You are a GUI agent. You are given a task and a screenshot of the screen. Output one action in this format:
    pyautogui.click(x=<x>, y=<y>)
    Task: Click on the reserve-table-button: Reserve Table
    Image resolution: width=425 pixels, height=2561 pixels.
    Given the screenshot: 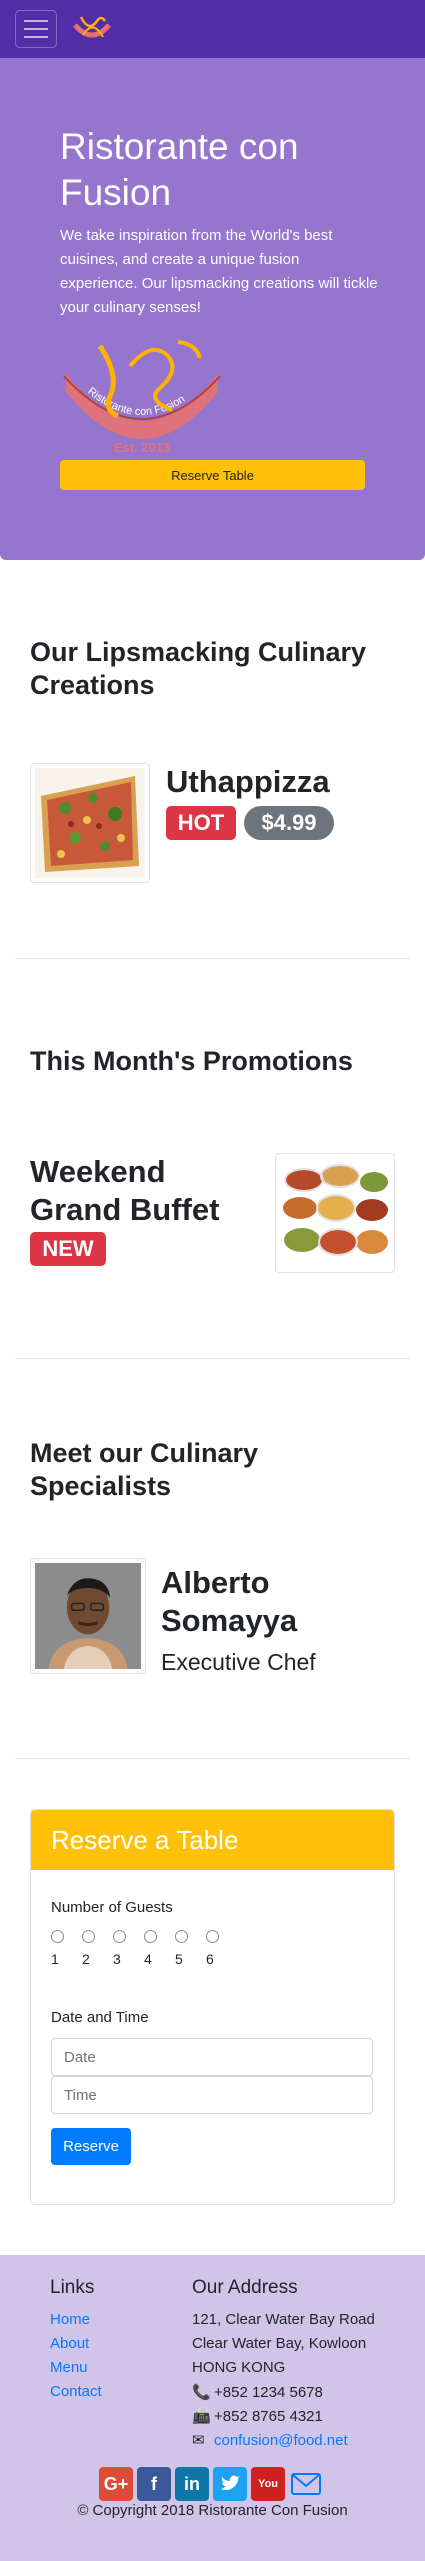 What is the action you would take?
    pyautogui.click(x=212, y=475)
    